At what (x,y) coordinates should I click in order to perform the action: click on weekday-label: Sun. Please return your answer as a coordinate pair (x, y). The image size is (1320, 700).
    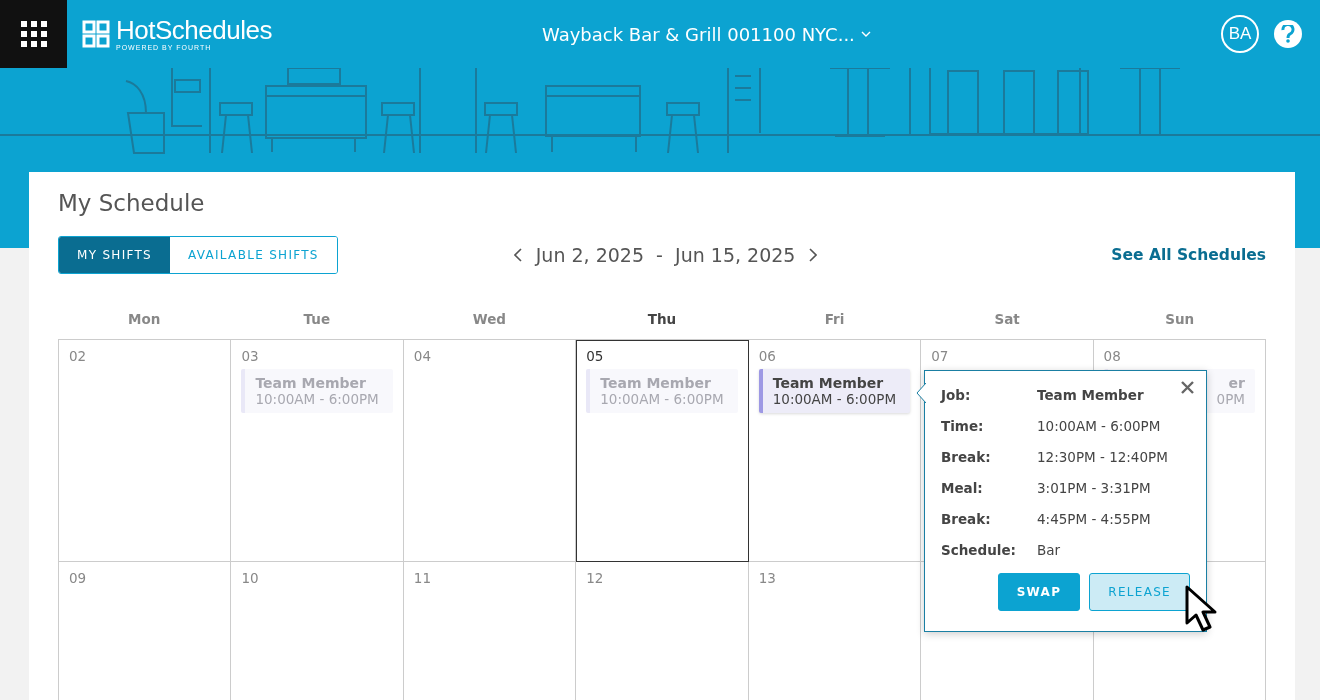
    Looking at the image, I should click on (1180, 319).